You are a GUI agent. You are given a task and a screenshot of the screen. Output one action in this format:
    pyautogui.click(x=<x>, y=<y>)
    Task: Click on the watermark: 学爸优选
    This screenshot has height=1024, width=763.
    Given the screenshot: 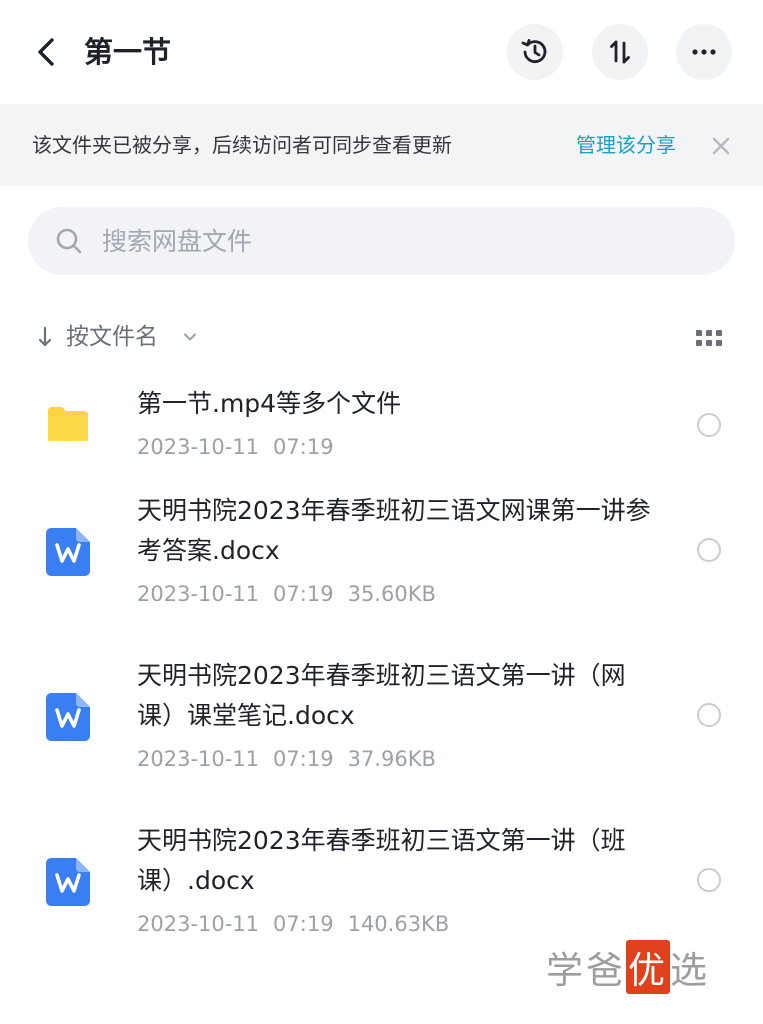 What is the action you would take?
    pyautogui.click(x=628, y=967)
    